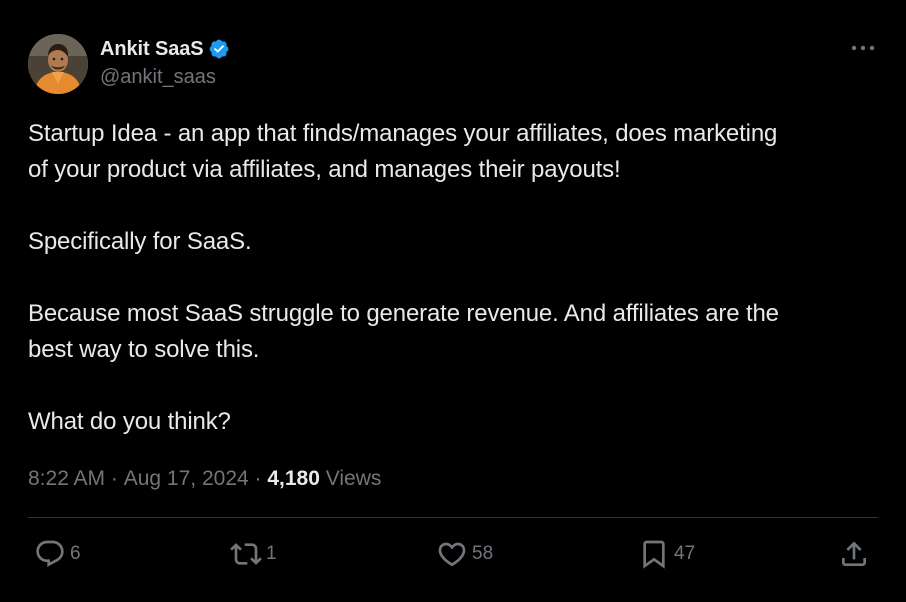  I want to click on tweet-header: Ankit SaaS @ankit_saas, so click(453, 64).